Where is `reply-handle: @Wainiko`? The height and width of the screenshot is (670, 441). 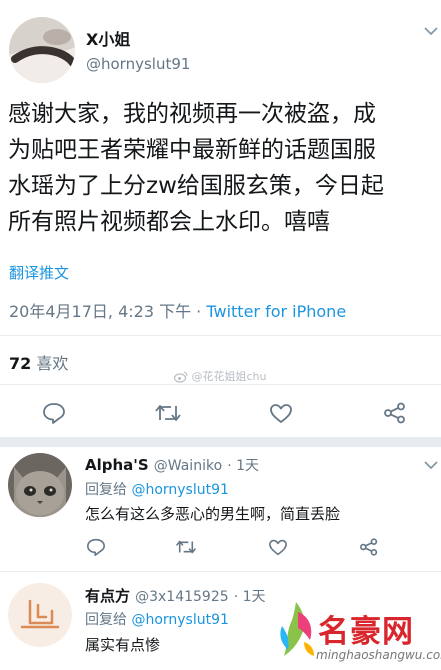
reply-handle: @Wainiko is located at coordinates (188, 466).